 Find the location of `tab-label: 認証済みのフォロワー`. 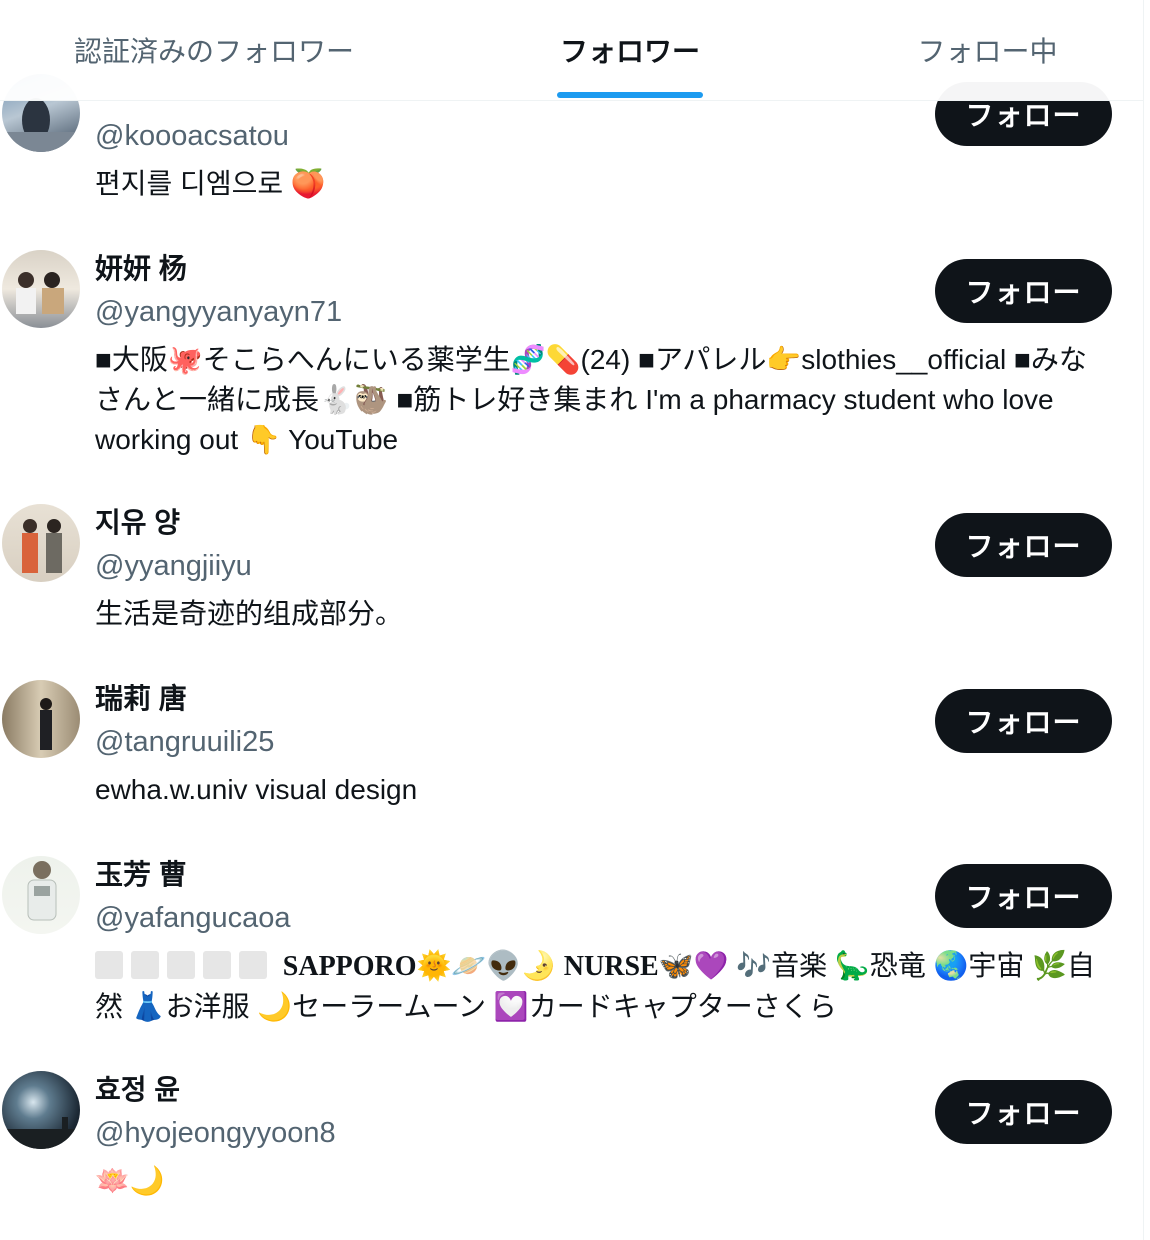

tab-label: 認証済みのフォロワー is located at coordinates (213, 51).